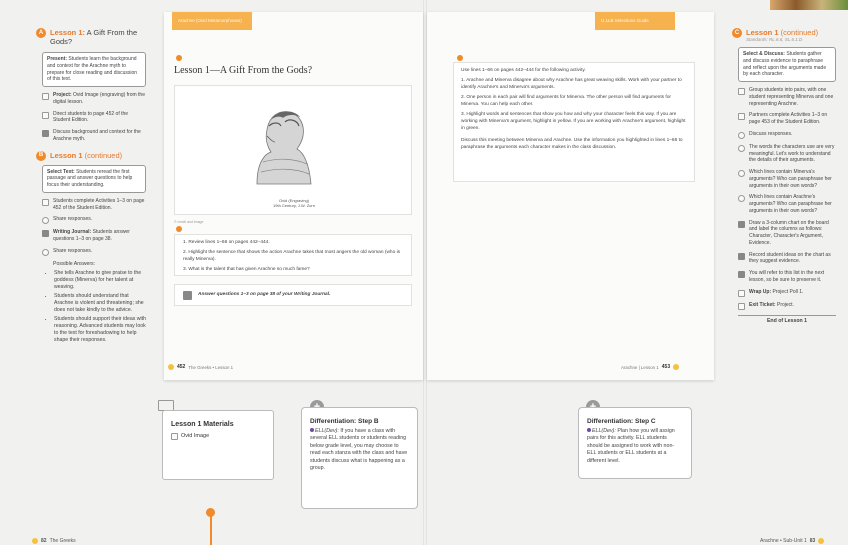 The width and height of the screenshot is (848, 545). What do you see at coordinates (54, 541) in the screenshot?
I see `bottom-left-footer: 82 The Greeks` at bounding box center [54, 541].